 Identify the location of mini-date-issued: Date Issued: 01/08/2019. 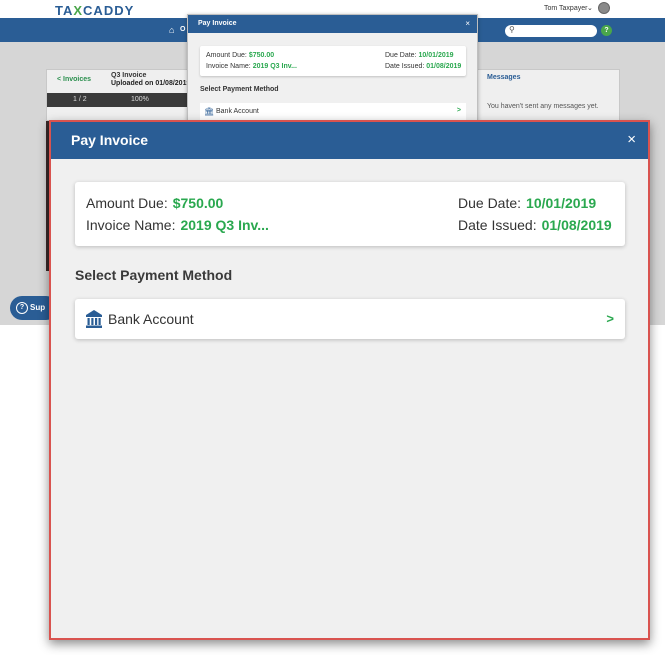
(423, 66).